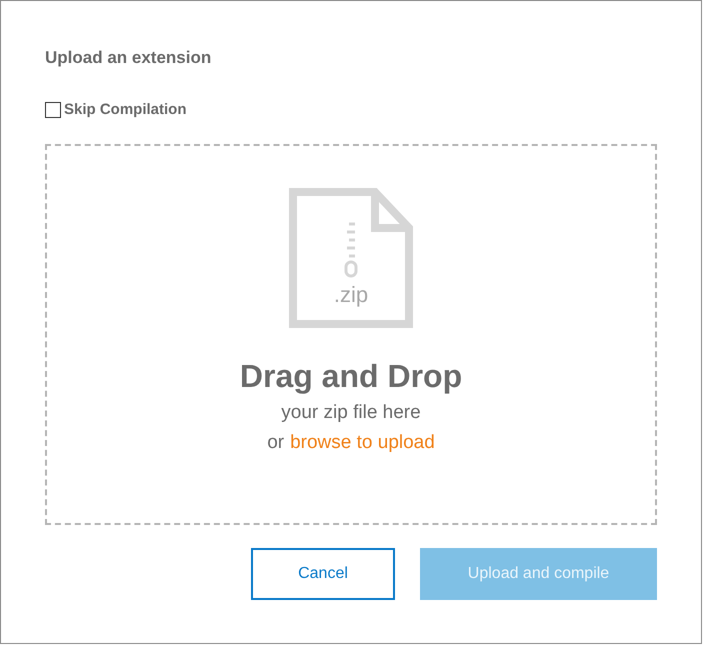 This screenshot has height=648, width=707. What do you see at coordinates (362, 443) in the screenshot?
I see `browse-link: browse to upload` at bounding box center [362, 443].